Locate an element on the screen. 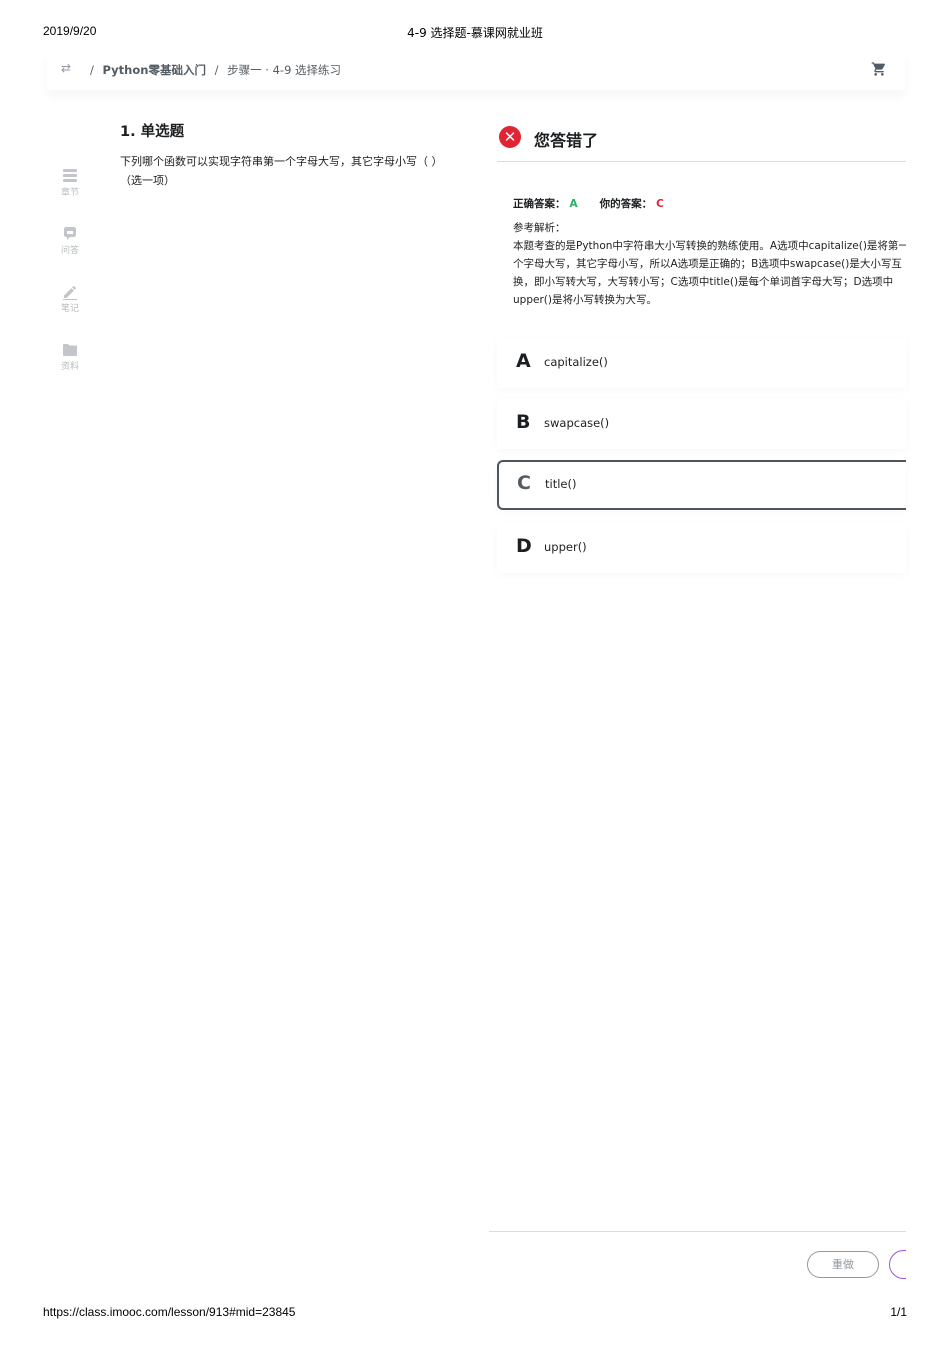 The width and height of the screenshot is (950, 1345). option-a: A capitalize() is located at coordinates (701, 363).